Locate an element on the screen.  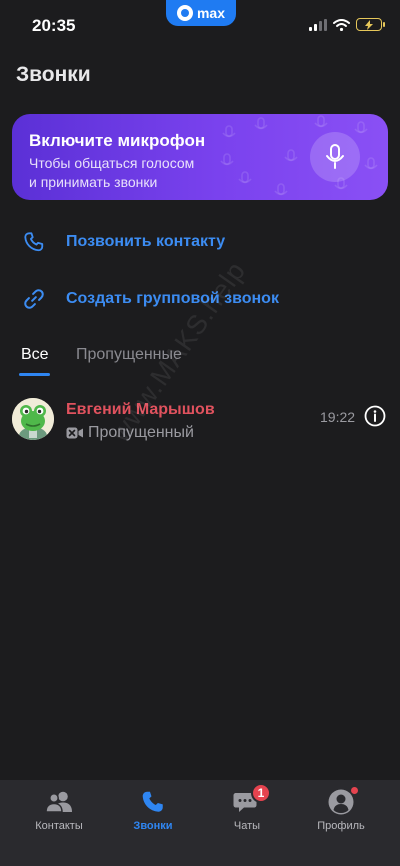
notification-dot is located at coordinates (354, 790).